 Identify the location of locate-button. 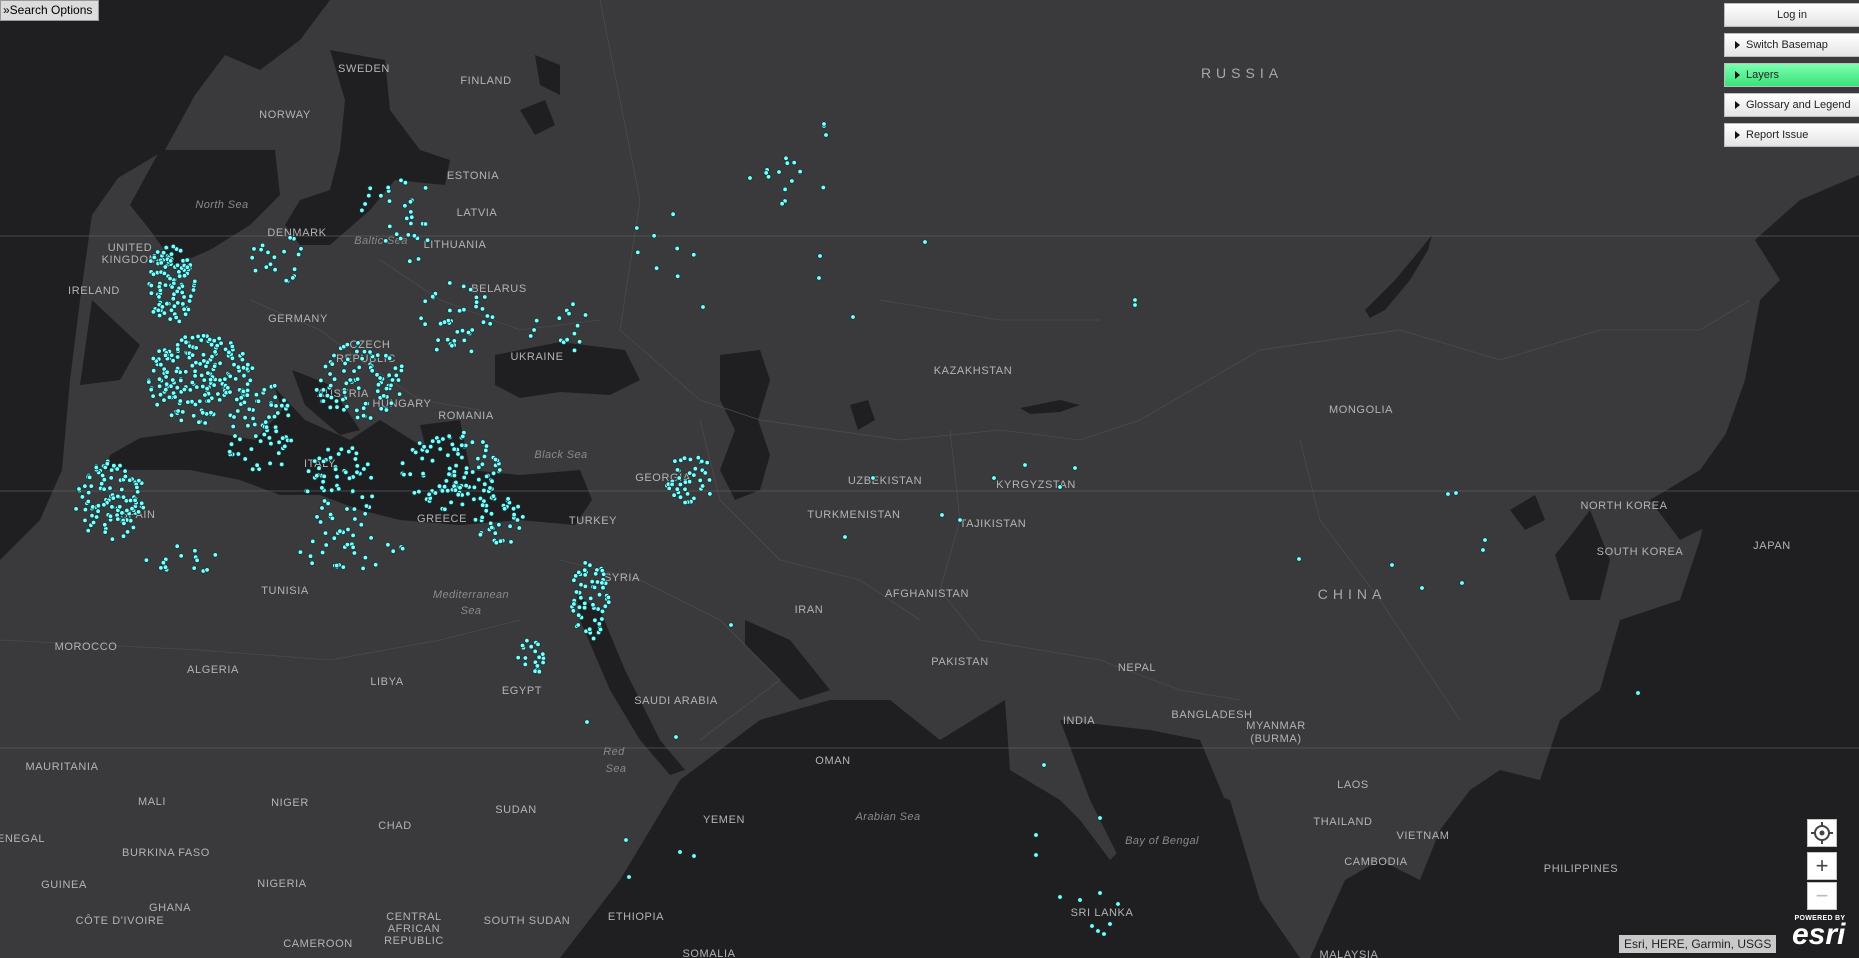
(1822, 833).